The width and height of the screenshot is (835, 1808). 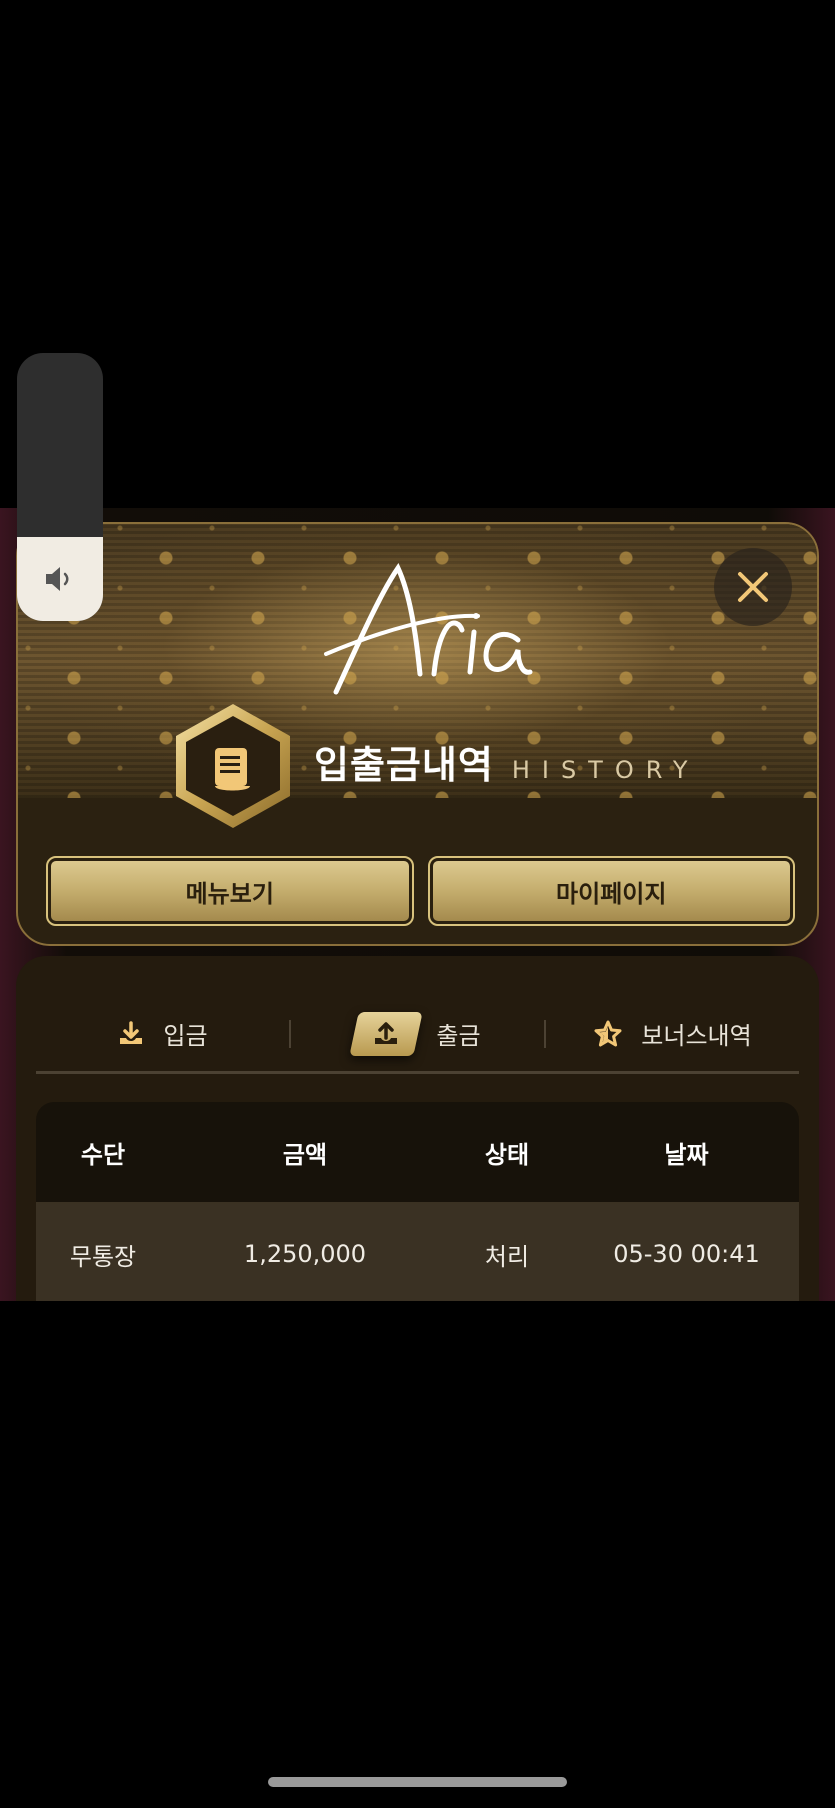 I want to click on cell-status: 처리, so click(x=507, y=1256).